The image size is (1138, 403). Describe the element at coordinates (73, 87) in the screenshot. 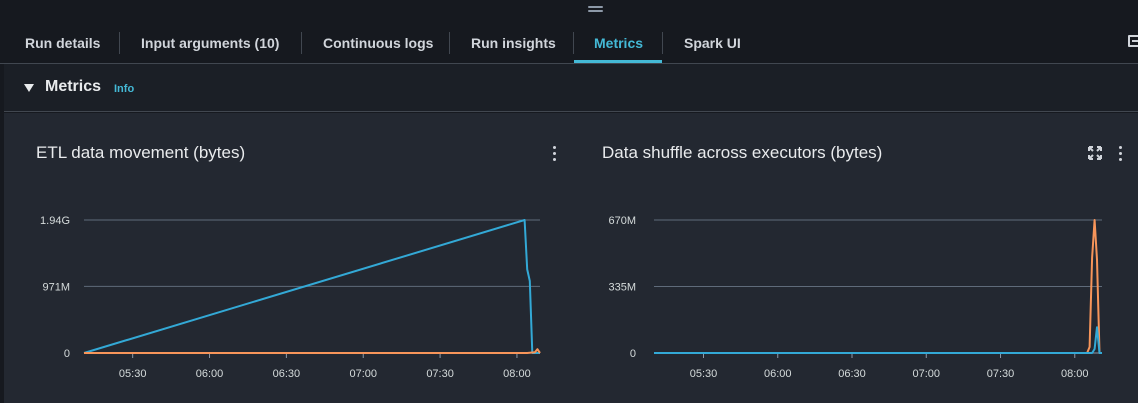

I see `section-title: Metrics` at that location.